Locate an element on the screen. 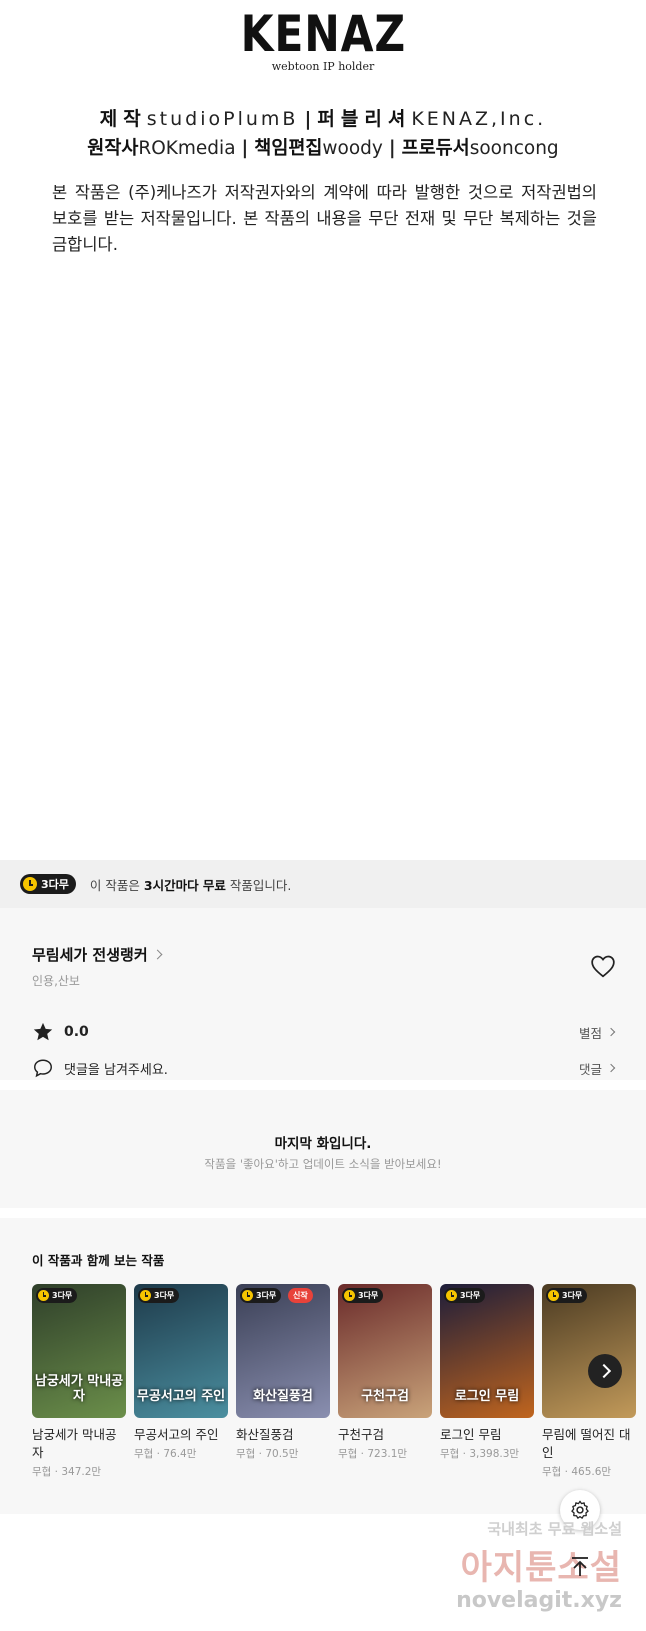 This screenshot has height=1631, width=646. arrow-up-icon is located at coordinates (580, 1566).